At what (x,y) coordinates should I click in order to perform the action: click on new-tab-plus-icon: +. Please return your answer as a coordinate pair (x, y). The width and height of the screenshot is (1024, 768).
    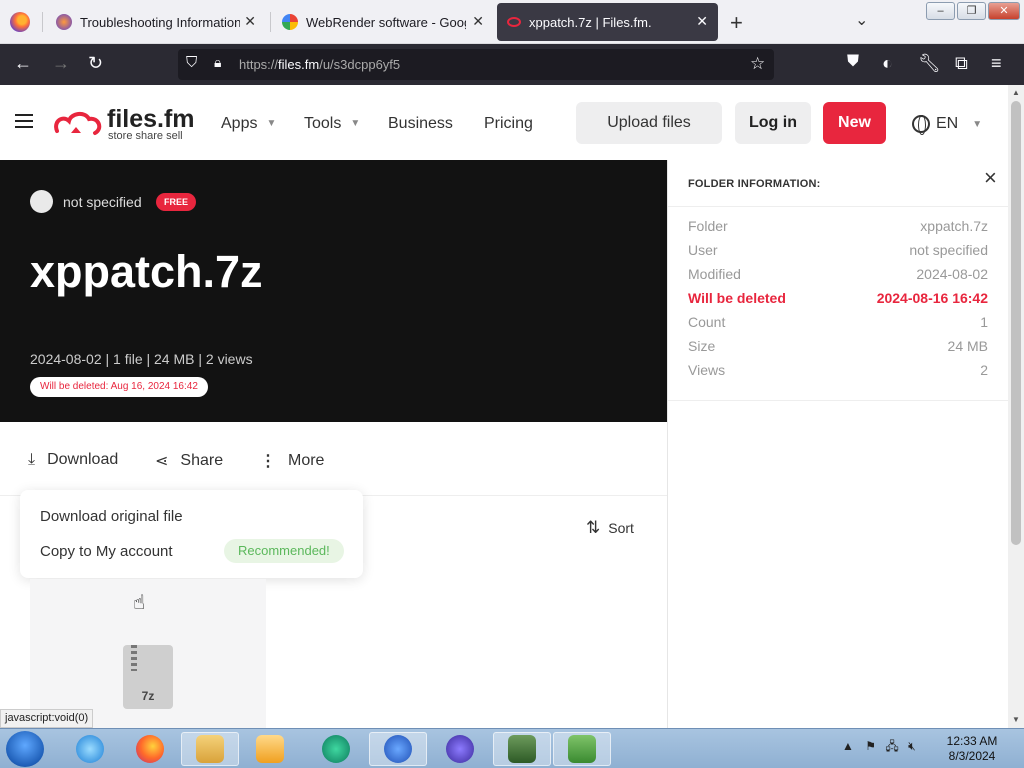
    Looking at the image, I should click on (736, 23).